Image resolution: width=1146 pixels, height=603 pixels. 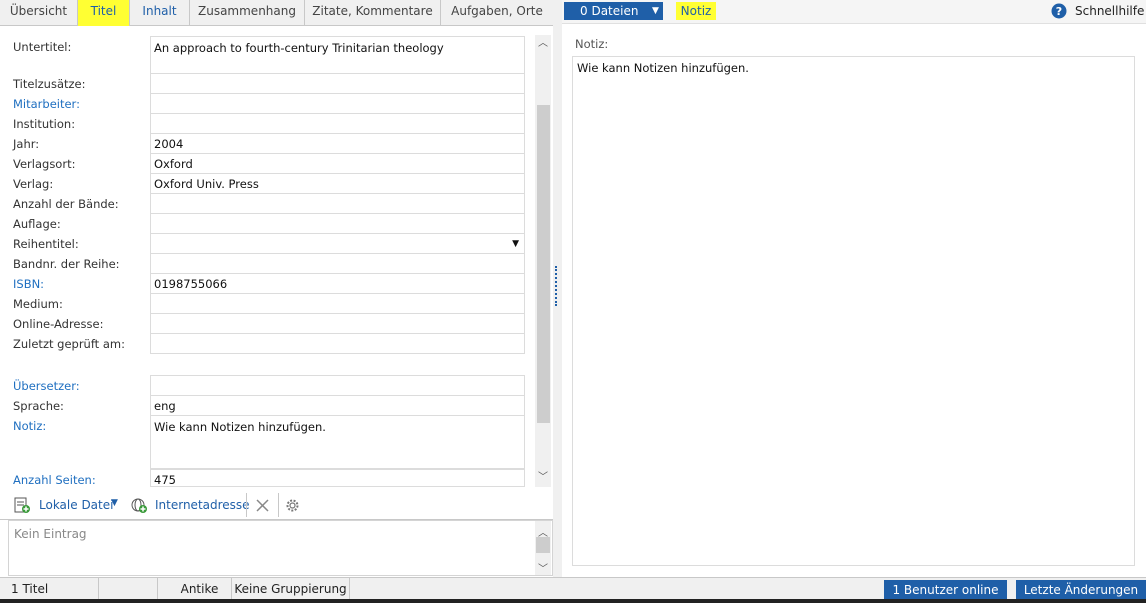 I want to click on label-institution: Institution:, so click(x=44, y=124).